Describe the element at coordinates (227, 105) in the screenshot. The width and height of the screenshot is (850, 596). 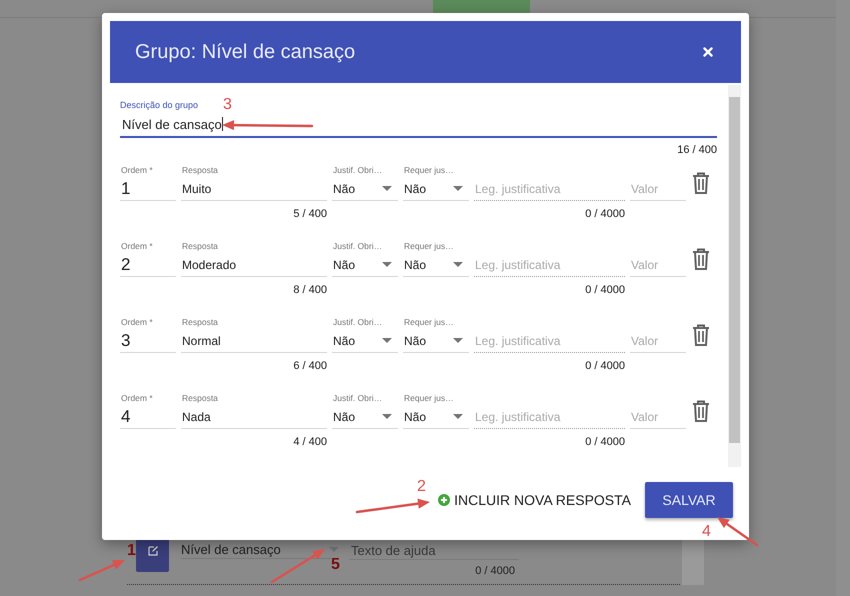
I see `annotation-number: 3` at that location.